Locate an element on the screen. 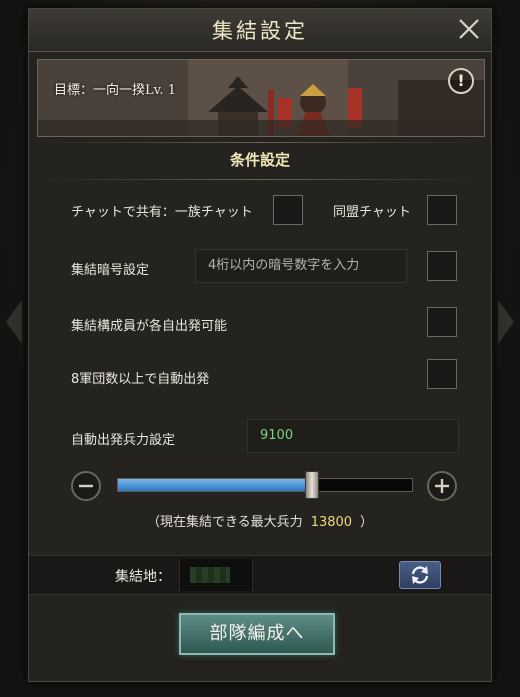 This screenshot has height=697, width=520. close-icon is located at coordinates (469, 29).